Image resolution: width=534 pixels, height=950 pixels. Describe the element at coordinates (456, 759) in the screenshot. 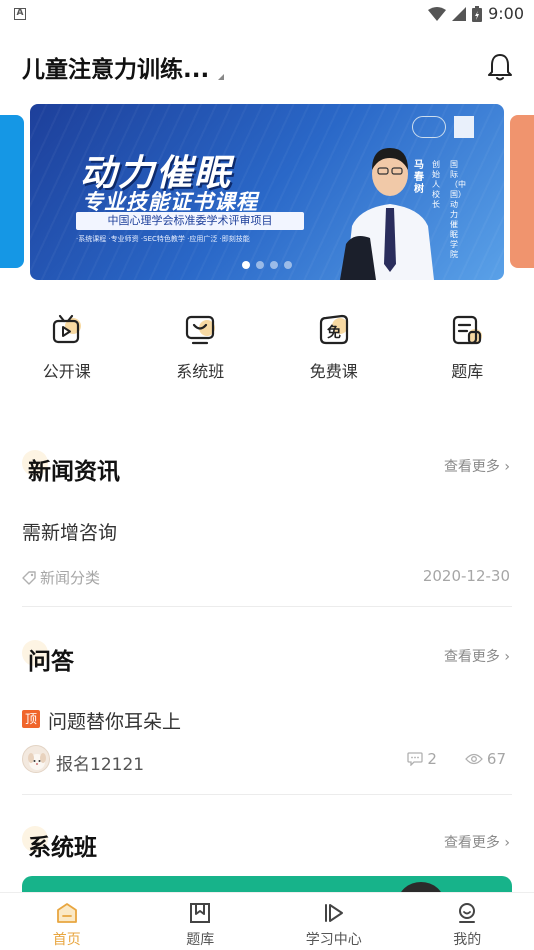

I see `qa-item-stats: 2 67` at that location.